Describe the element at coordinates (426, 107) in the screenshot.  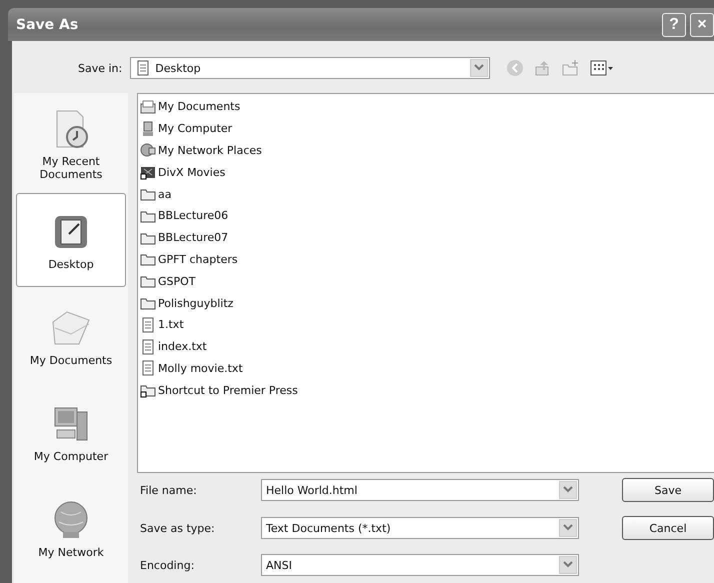
I see `file-item: My Documents` at that location.